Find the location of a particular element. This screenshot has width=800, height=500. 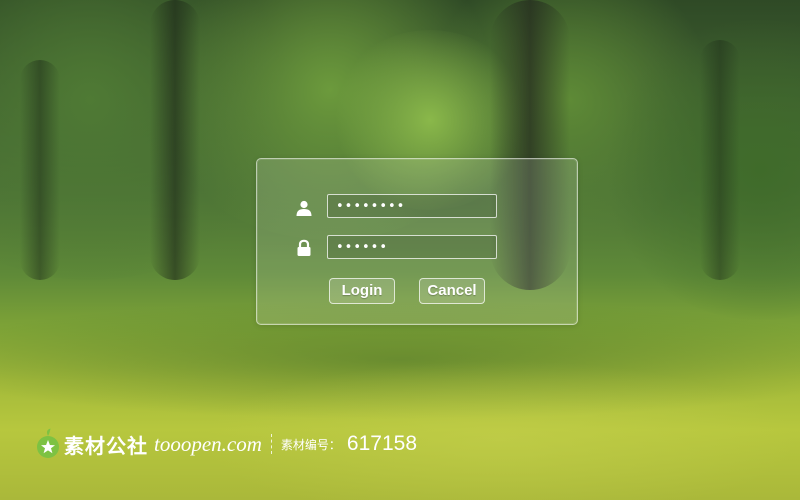

watermark-id-value: 617158 is located at coordinates (381, 443).